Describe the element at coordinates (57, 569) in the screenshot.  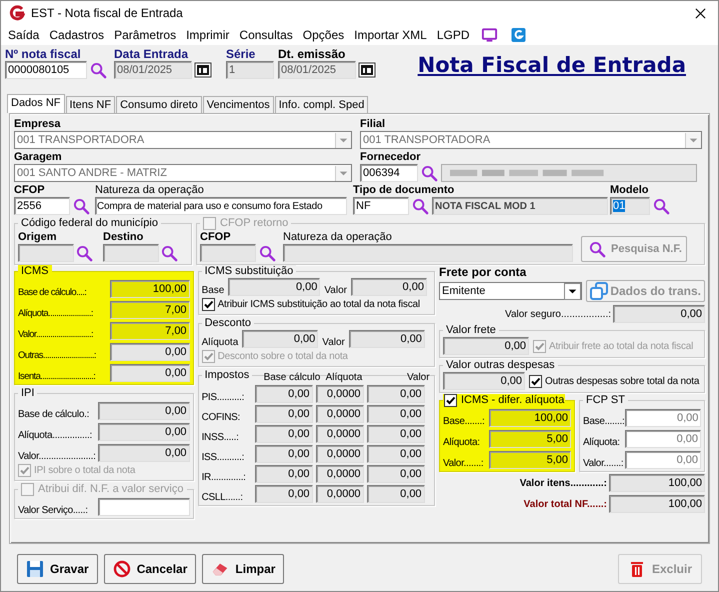
I see `save-button: Gravar` at that location.